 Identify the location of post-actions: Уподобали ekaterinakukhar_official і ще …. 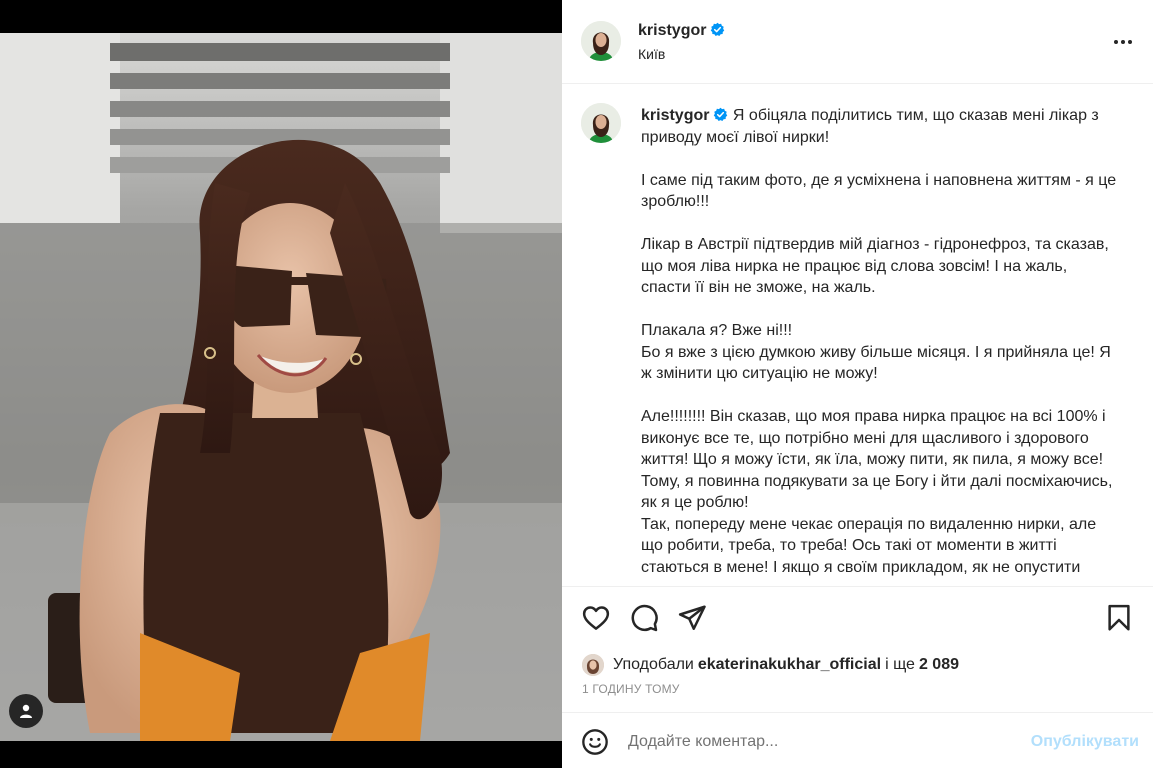
(857, 654).